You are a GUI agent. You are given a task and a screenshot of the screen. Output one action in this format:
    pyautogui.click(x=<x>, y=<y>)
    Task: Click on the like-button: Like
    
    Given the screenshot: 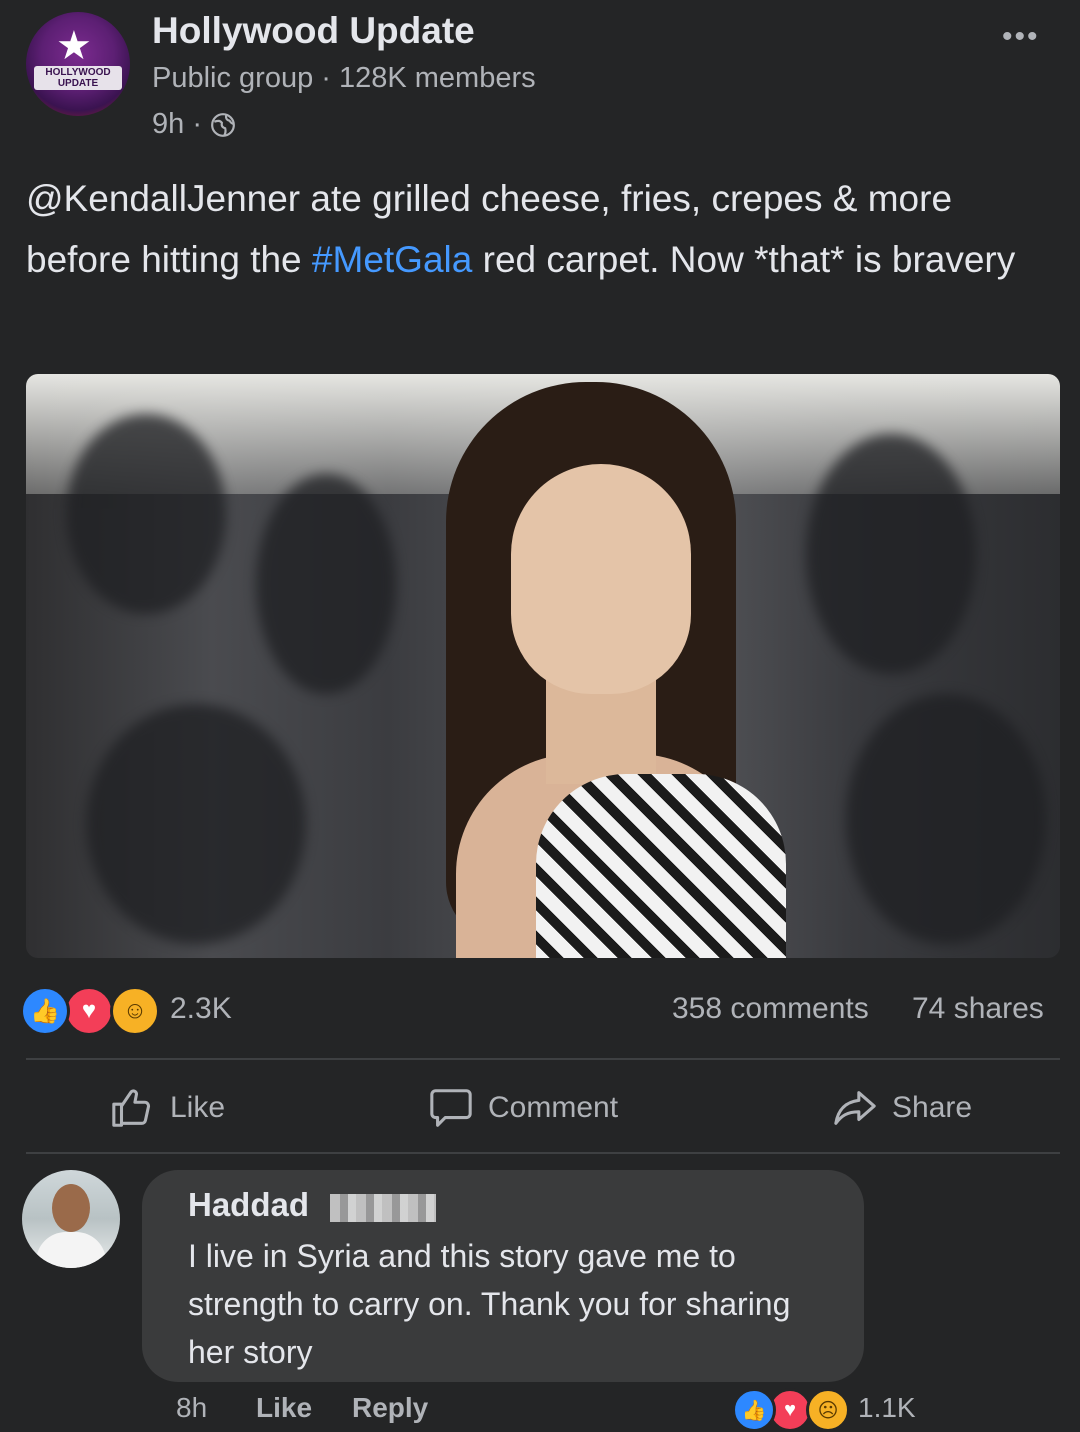 What is the action you would take?
    pyautogui.click(x=167, y=1108)
    